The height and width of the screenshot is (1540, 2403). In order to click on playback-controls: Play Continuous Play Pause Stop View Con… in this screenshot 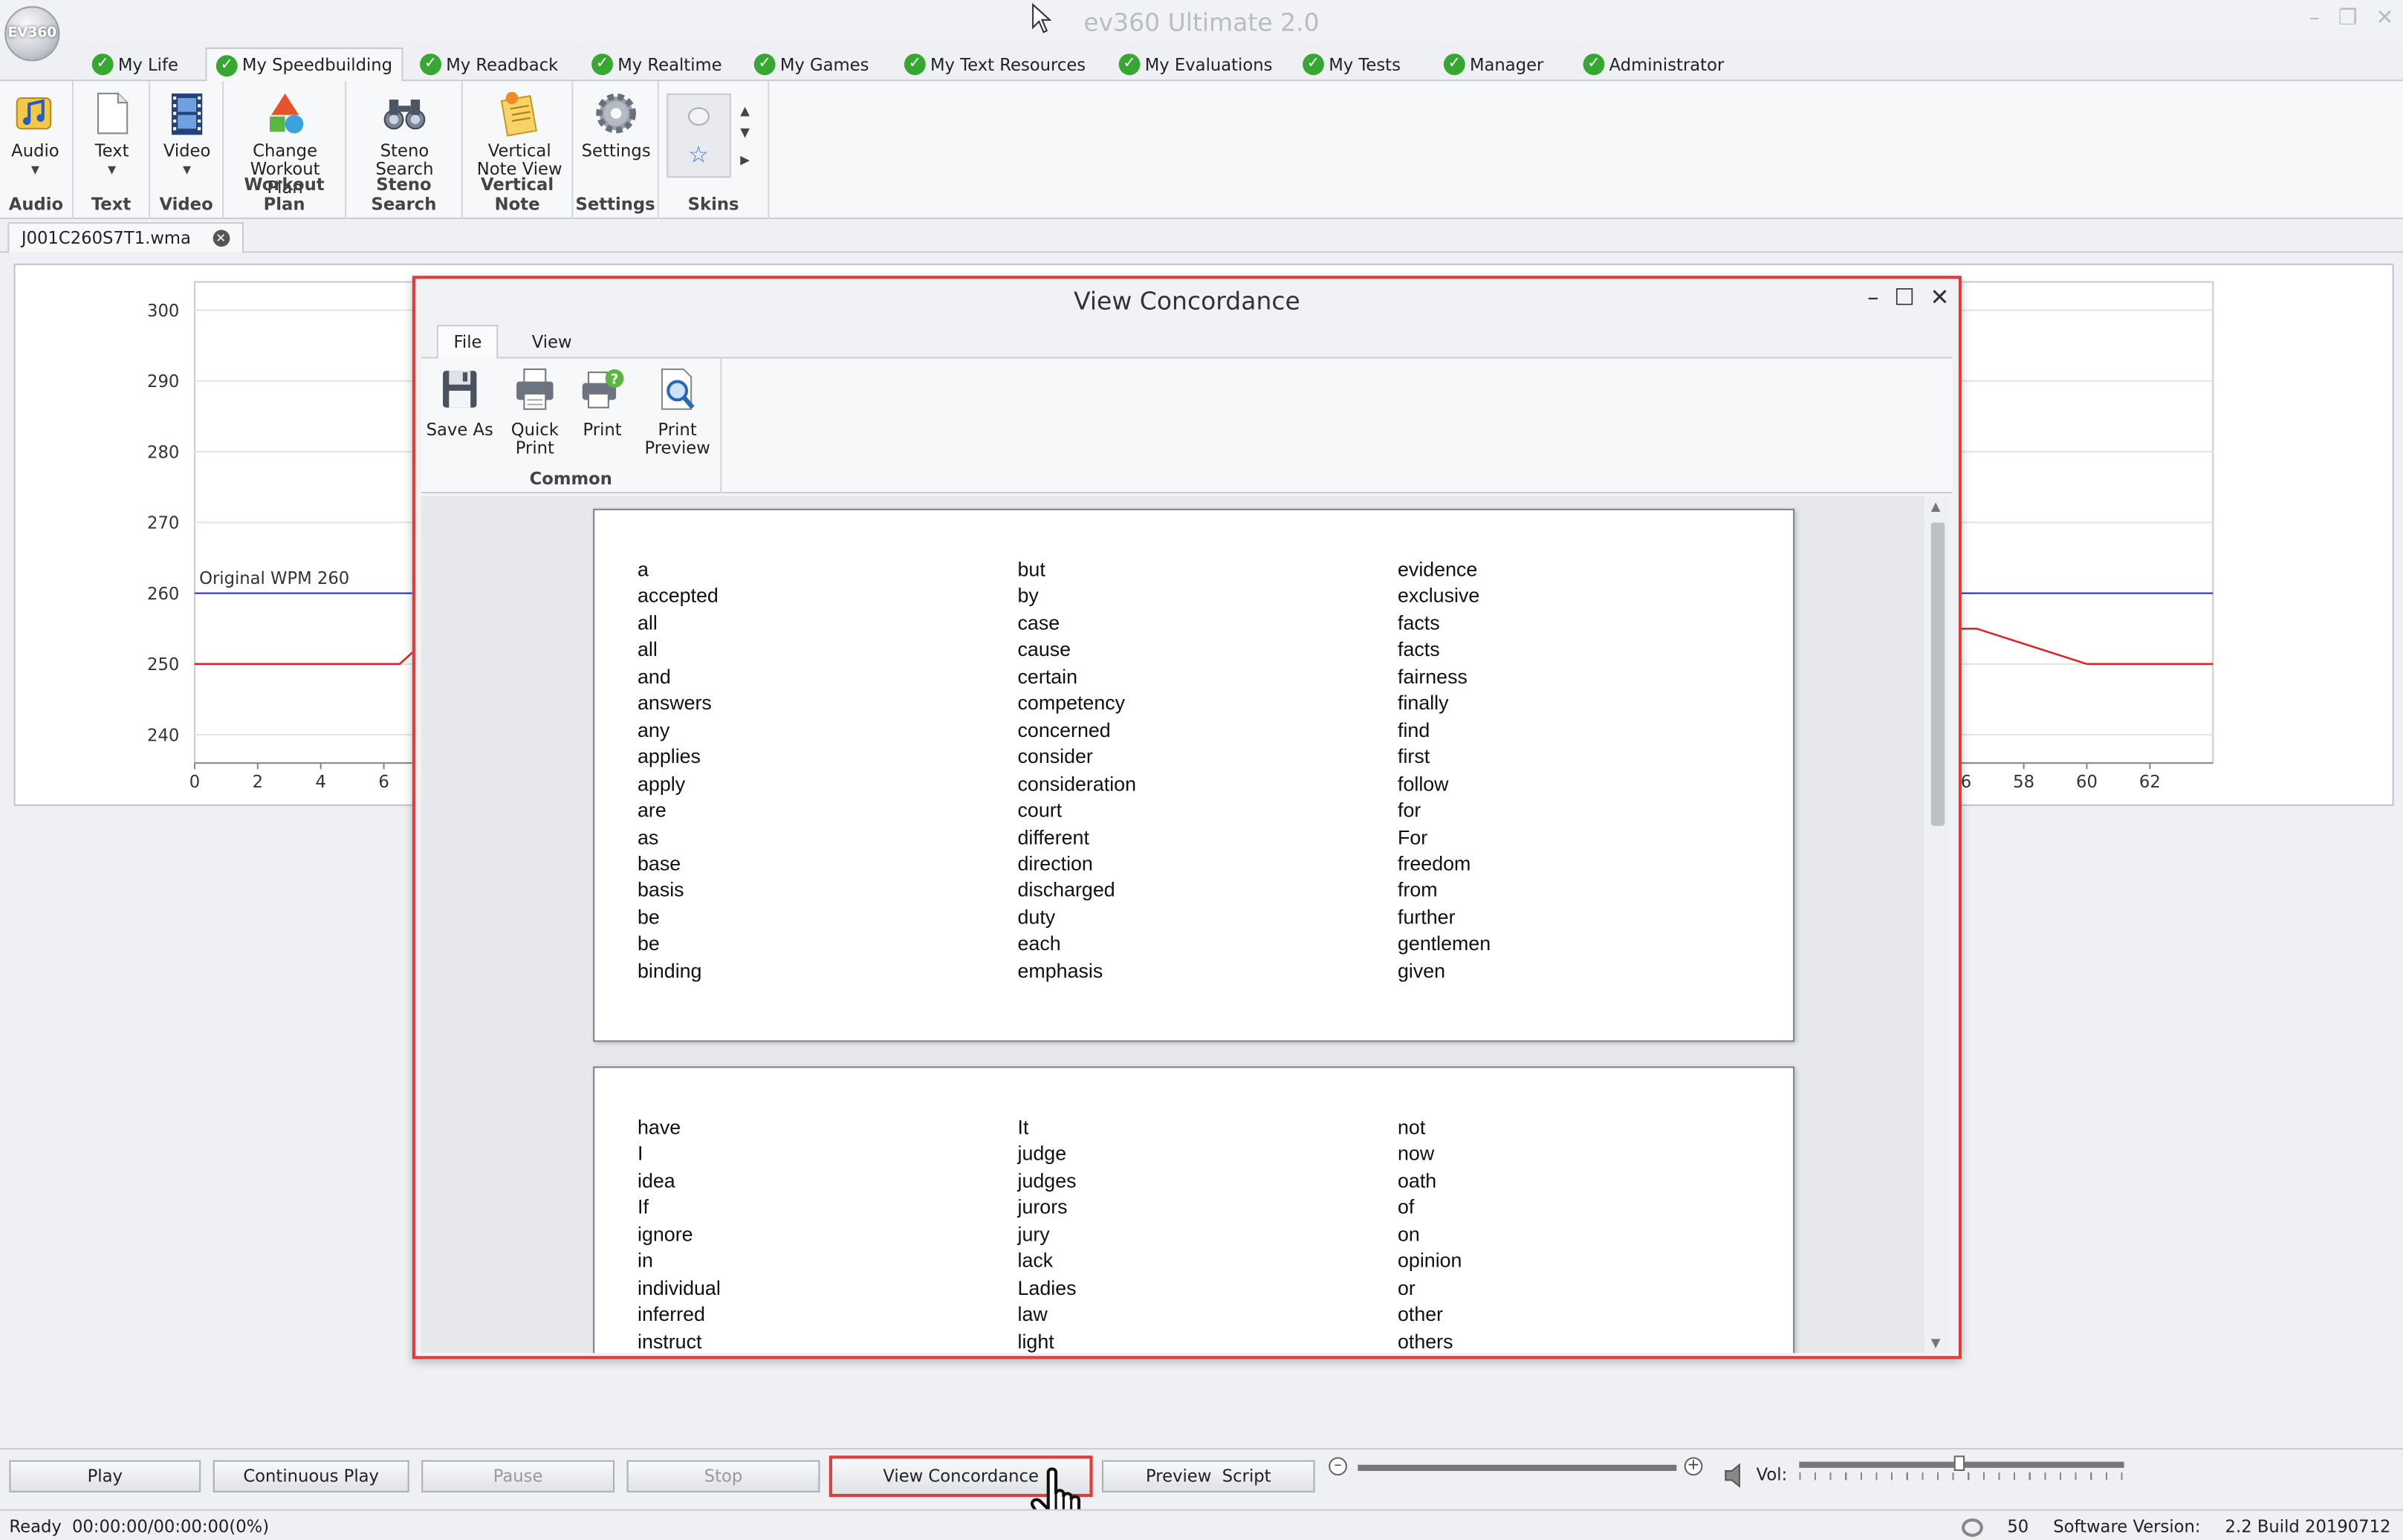, I will do `click(1201, 1475)`.